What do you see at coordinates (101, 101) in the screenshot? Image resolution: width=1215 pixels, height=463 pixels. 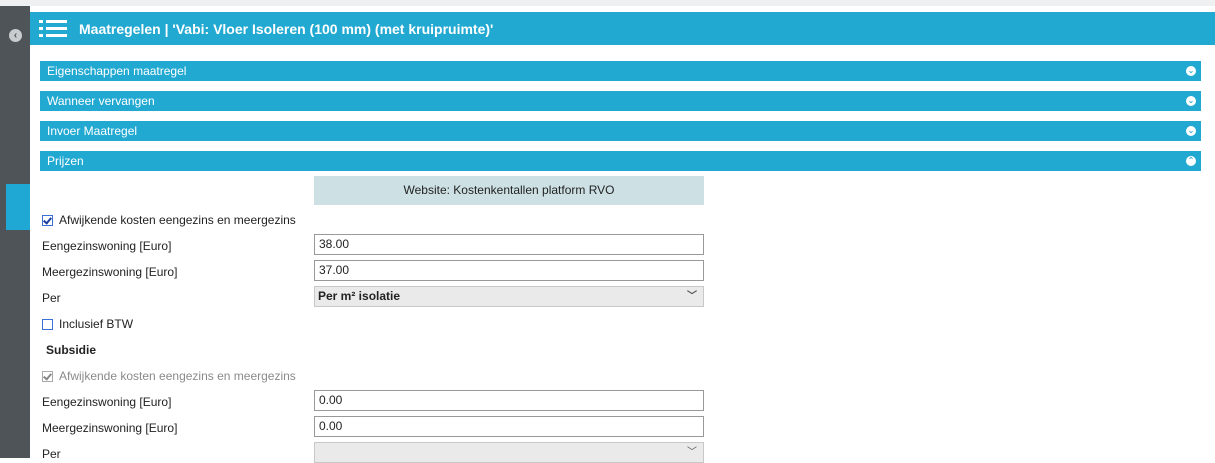 I see `section-label: Wanneer vervangen` at bounding box center [101, 101].